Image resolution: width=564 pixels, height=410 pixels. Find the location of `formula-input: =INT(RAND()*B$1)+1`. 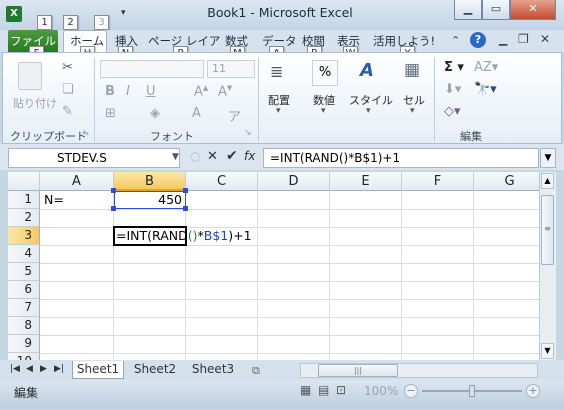

formula-input: =INT(RAND()*B$1)+1 is located at coordinates (401, 158).